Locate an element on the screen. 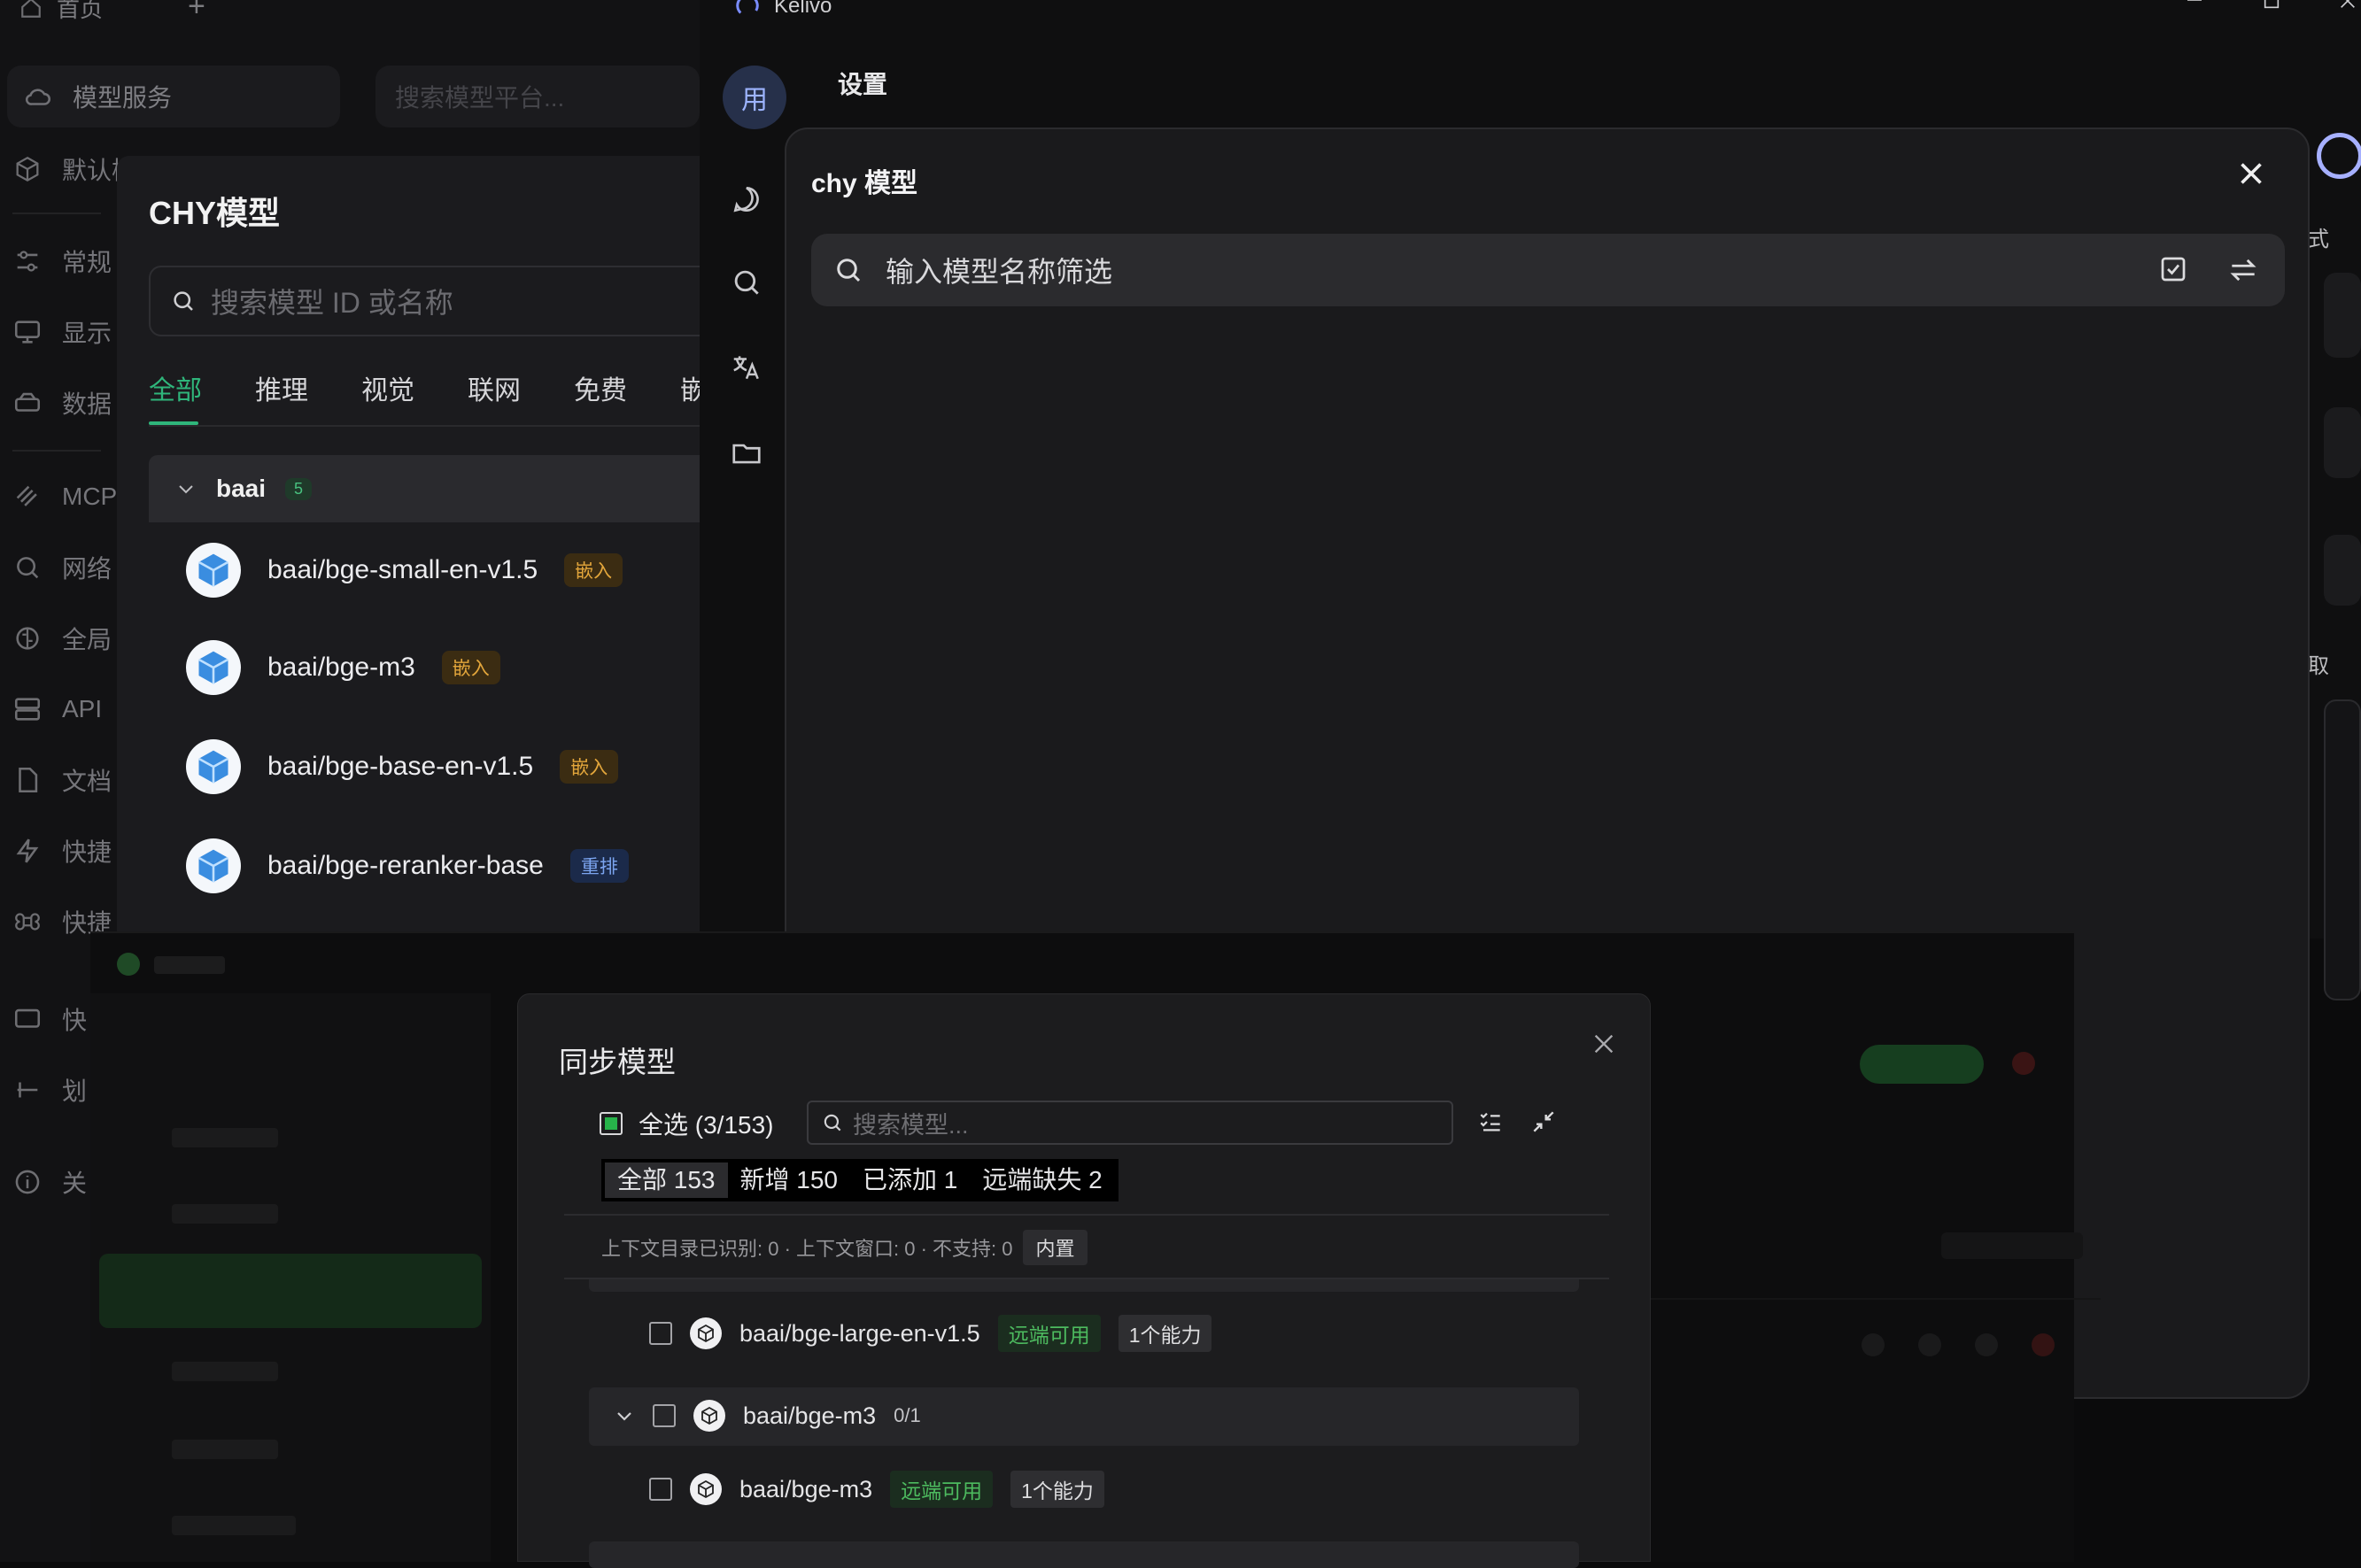  translate-icon is located at coordinates (746, 368).